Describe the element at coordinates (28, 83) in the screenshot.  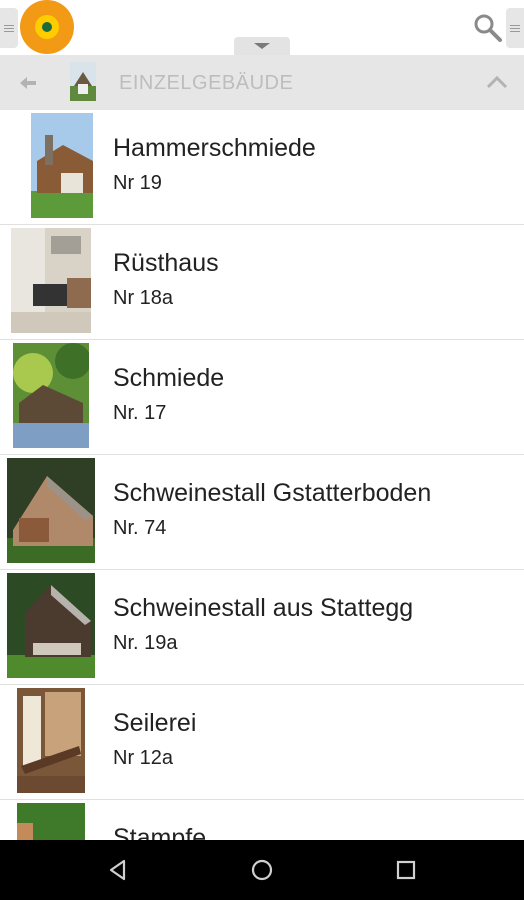
I see `back-arrow-icon` at that location.